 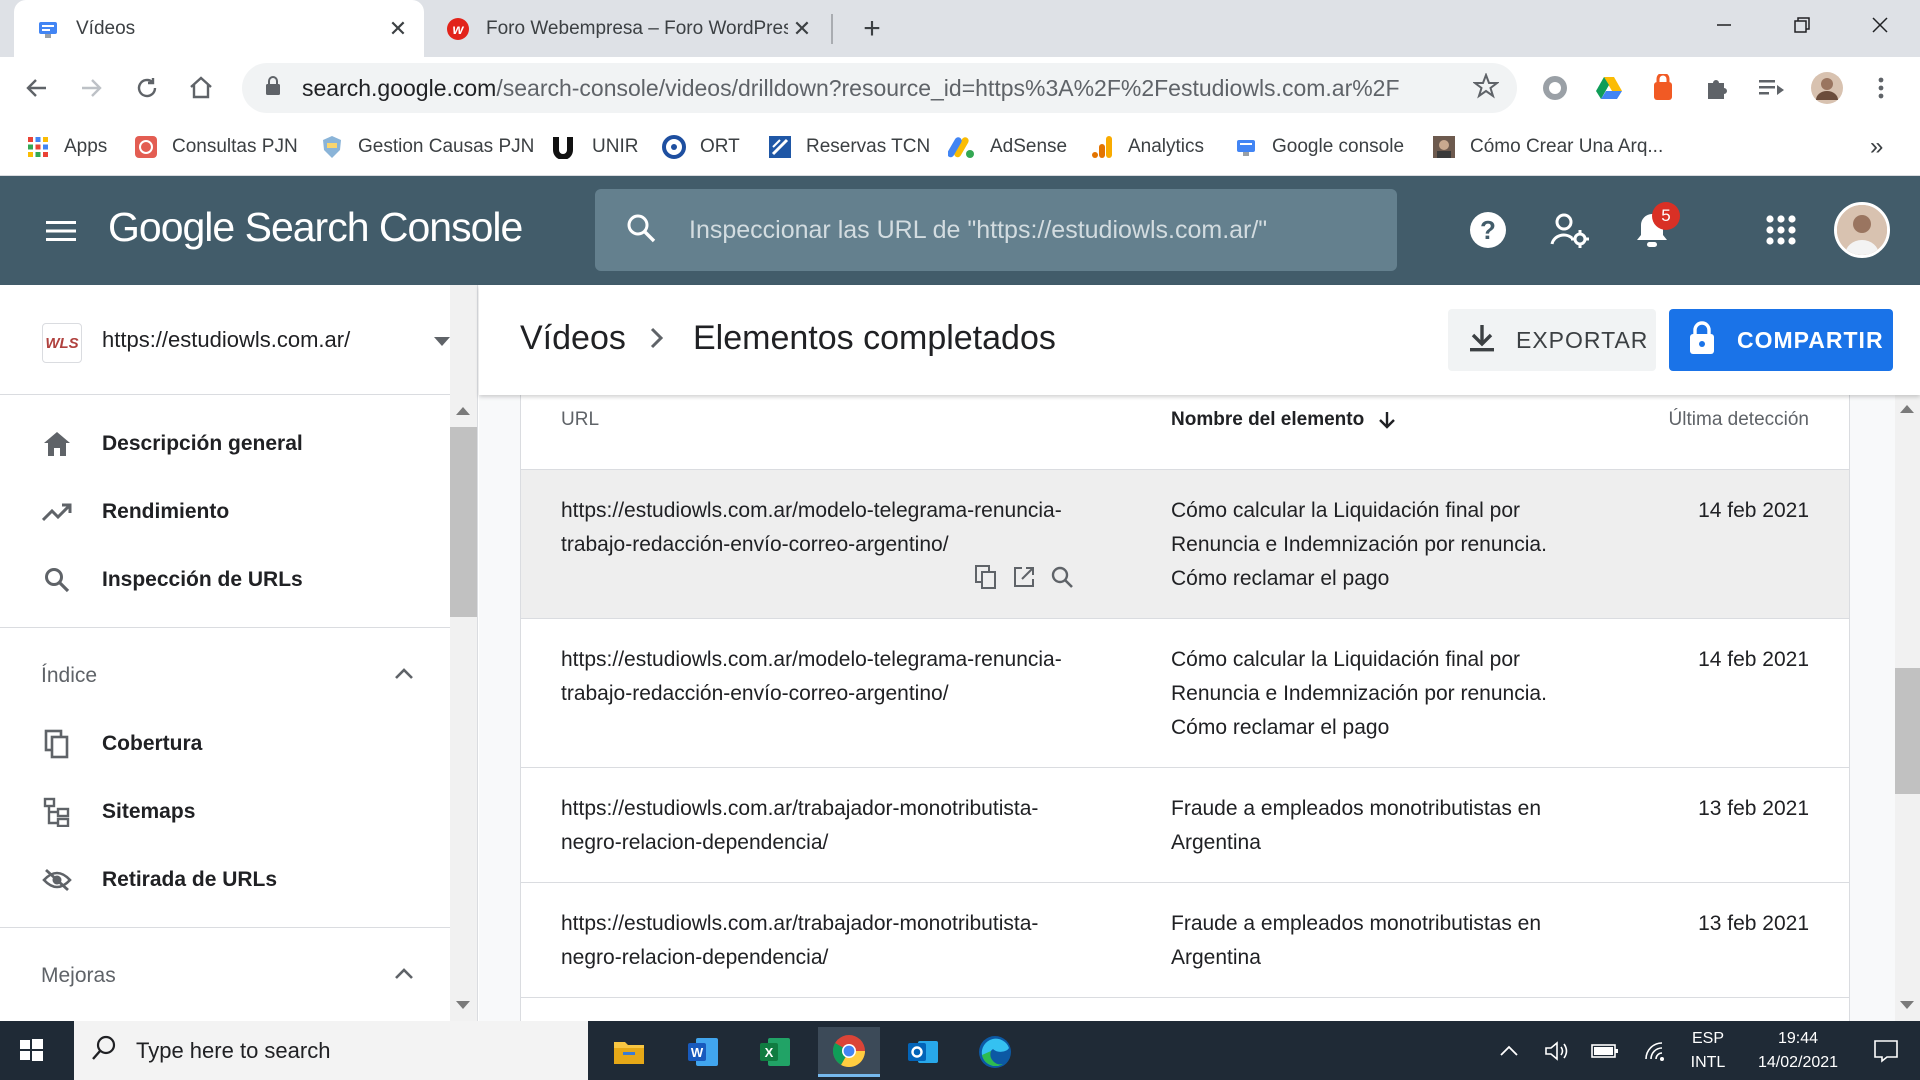 I want to click on excel-icon: X, so click(x=775, y=1052).